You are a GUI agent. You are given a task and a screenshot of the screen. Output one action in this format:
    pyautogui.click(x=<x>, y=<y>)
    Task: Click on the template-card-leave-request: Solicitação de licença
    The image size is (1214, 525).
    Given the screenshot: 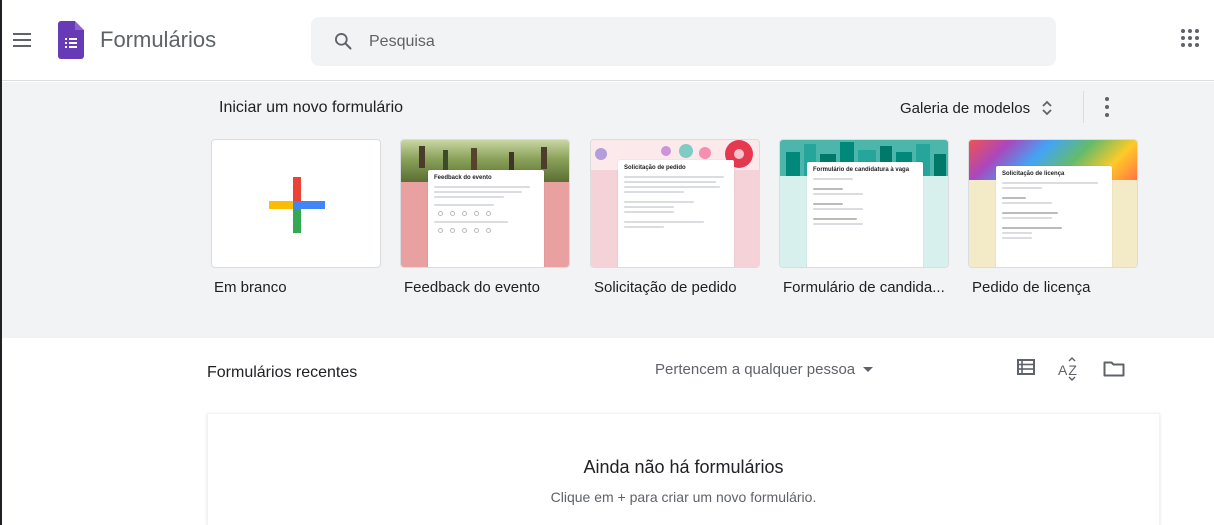 What is the action you would take?
    pyautogui.click(x=1053, y=203)
    